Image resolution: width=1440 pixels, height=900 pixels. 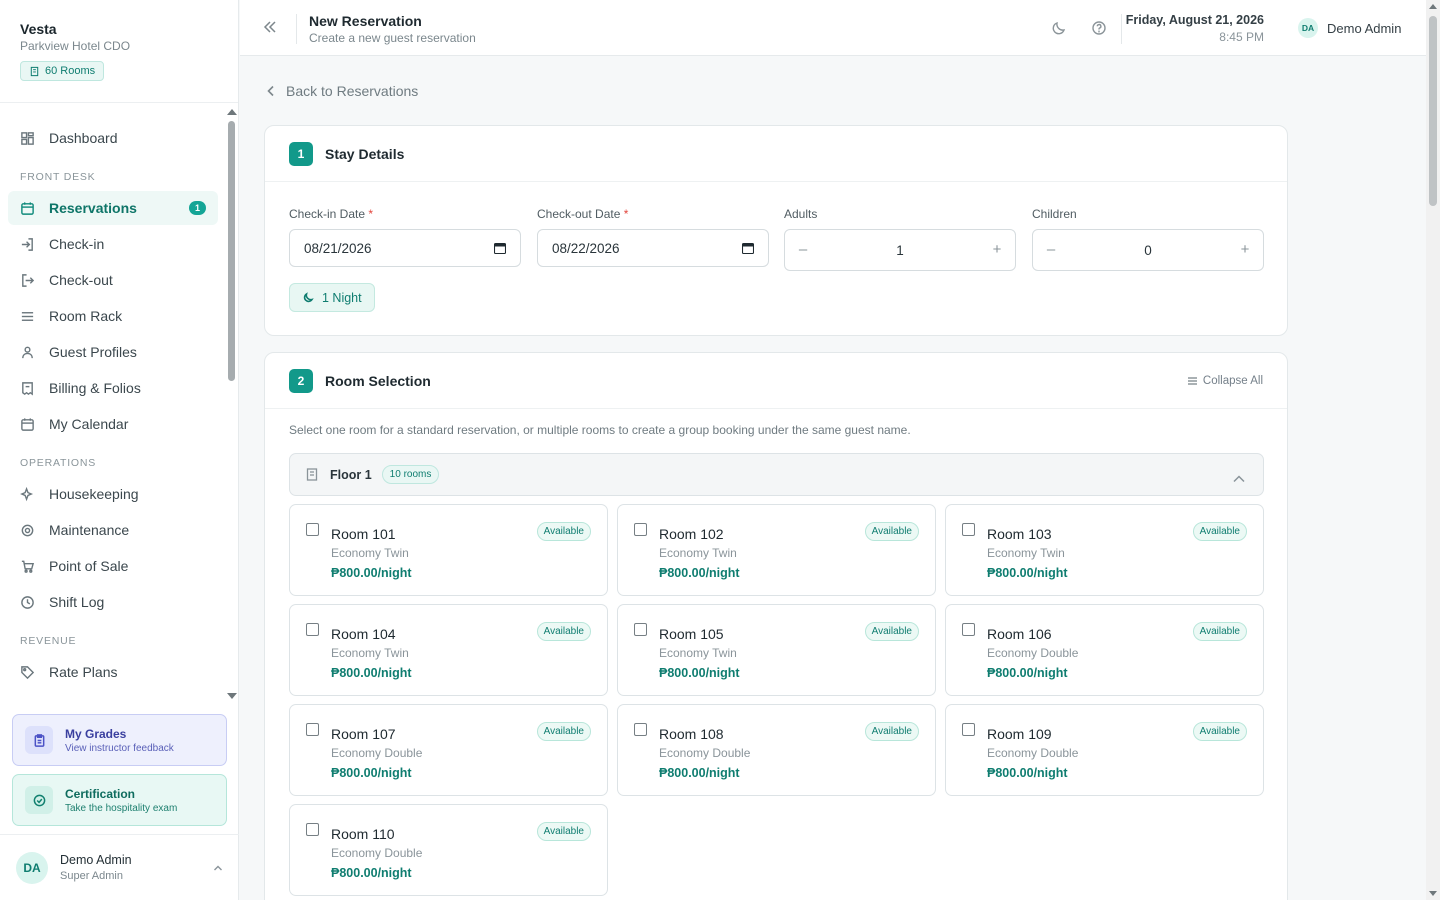 What do you see at coordinates (1194, 20) in the screenshot?
I see `current-date: Friday, August 21, 2026` at bounding box center [1194, 20].